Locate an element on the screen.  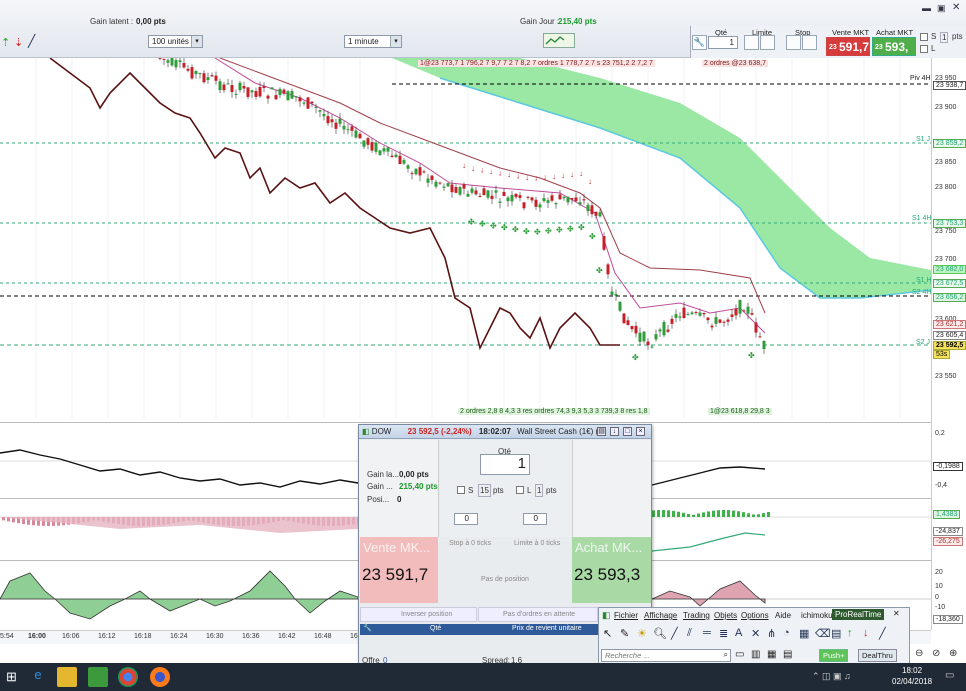
stop-ticks-spinner: 0 is located at coordinates (466, 519).